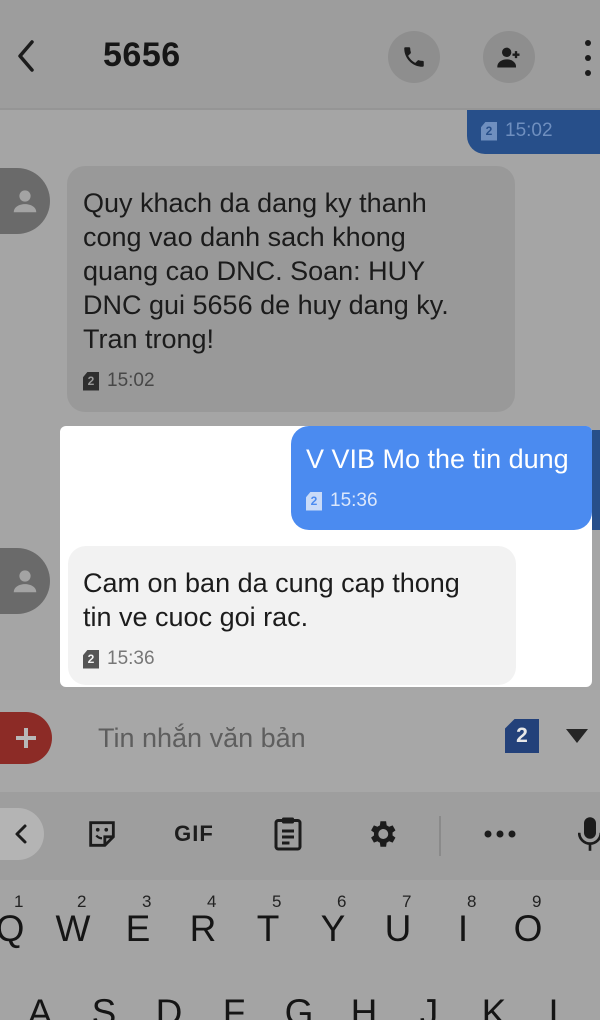 This screenshot has height=1020, width=600. I want to click on add-attachment-button, so click(26, 738).